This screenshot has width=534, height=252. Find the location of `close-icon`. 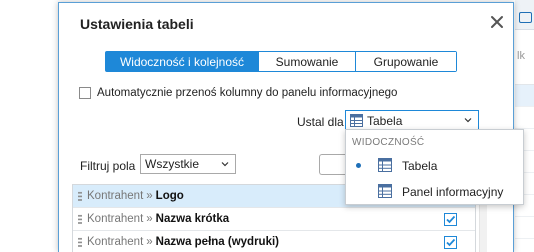

close-icon is located at coordinates (497, 22).